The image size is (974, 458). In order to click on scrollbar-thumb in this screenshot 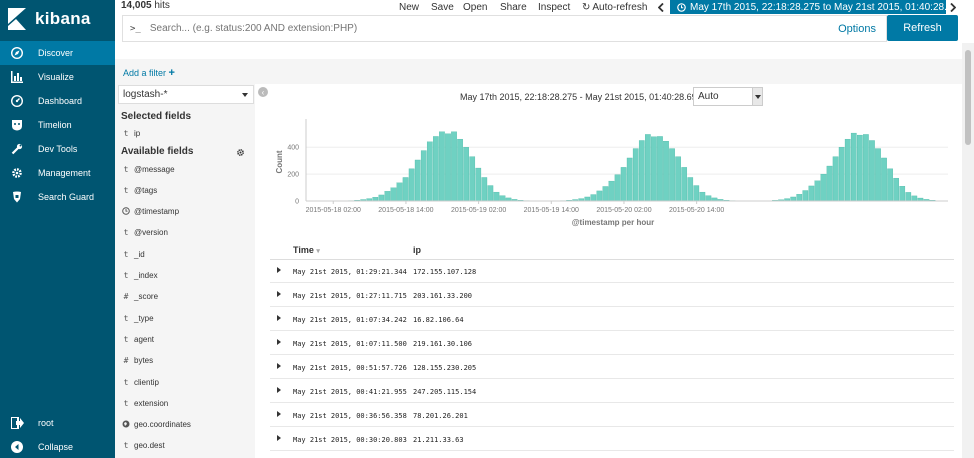, I will do `click(968, 97)`.